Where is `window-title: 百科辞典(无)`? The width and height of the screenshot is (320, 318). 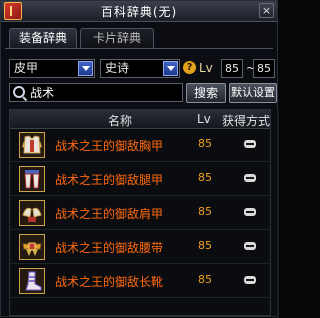 window-title: 百科辞典(无) is located at coordinates (139, 12).